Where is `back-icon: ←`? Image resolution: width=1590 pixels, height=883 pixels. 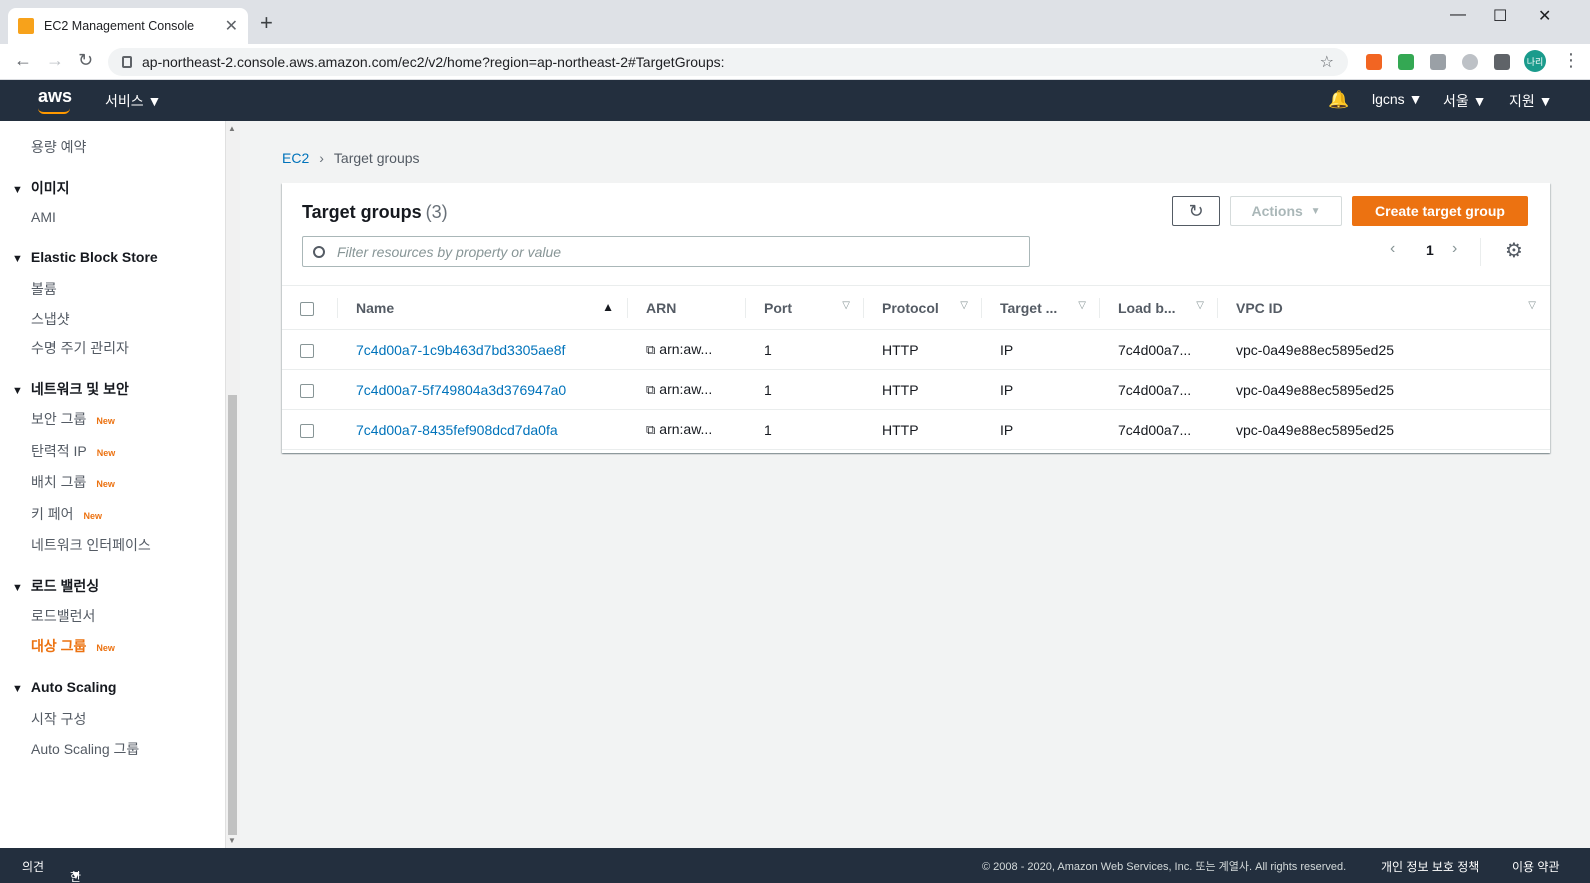
back-icon: ← is located at coordinates (23, 60).